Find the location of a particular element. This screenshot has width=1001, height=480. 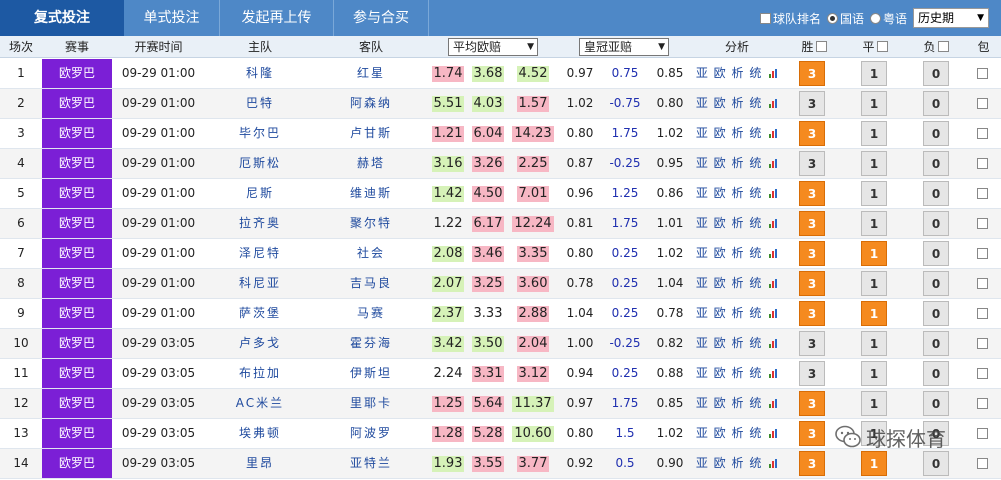

away-team: 霍芬海 is located at coordinates (371, 343).